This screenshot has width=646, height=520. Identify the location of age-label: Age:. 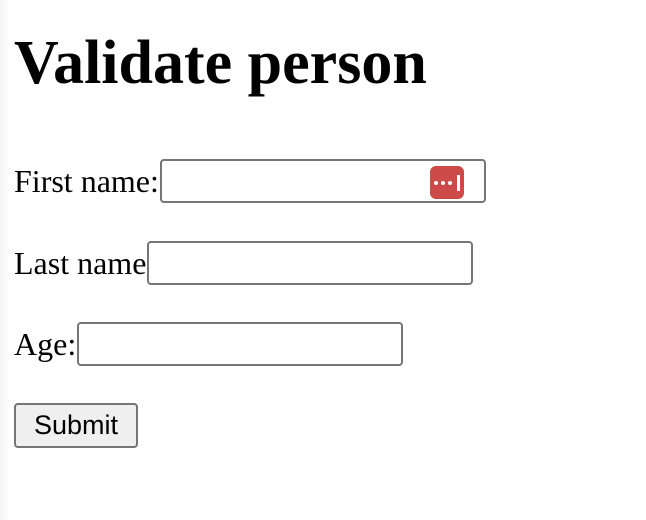
(45, 344).